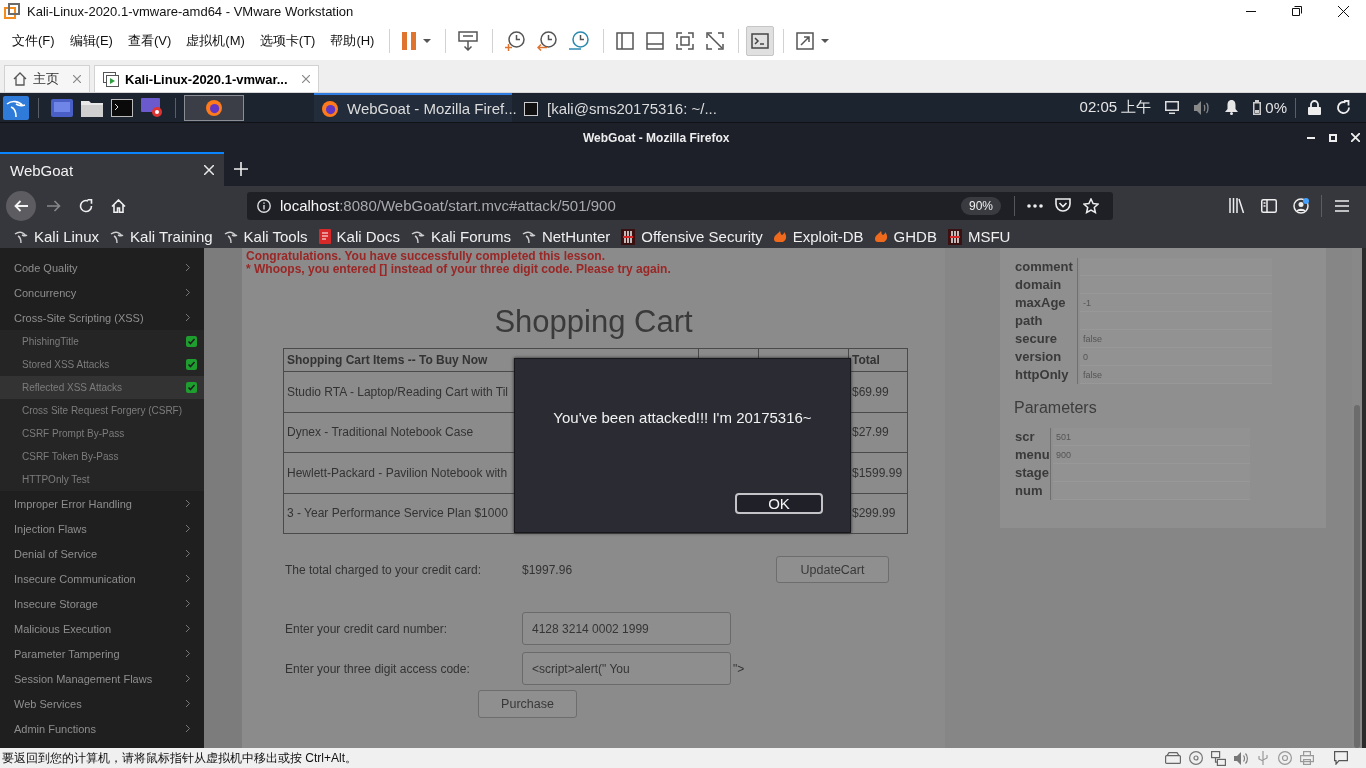 Image resolution: width=1366 pixels, height=768 pixels. What do you see at coordinates (102, 653) in the screenshot?
I see `sidebar-category: Parameter Tampering` at bounding box center [102, 653].